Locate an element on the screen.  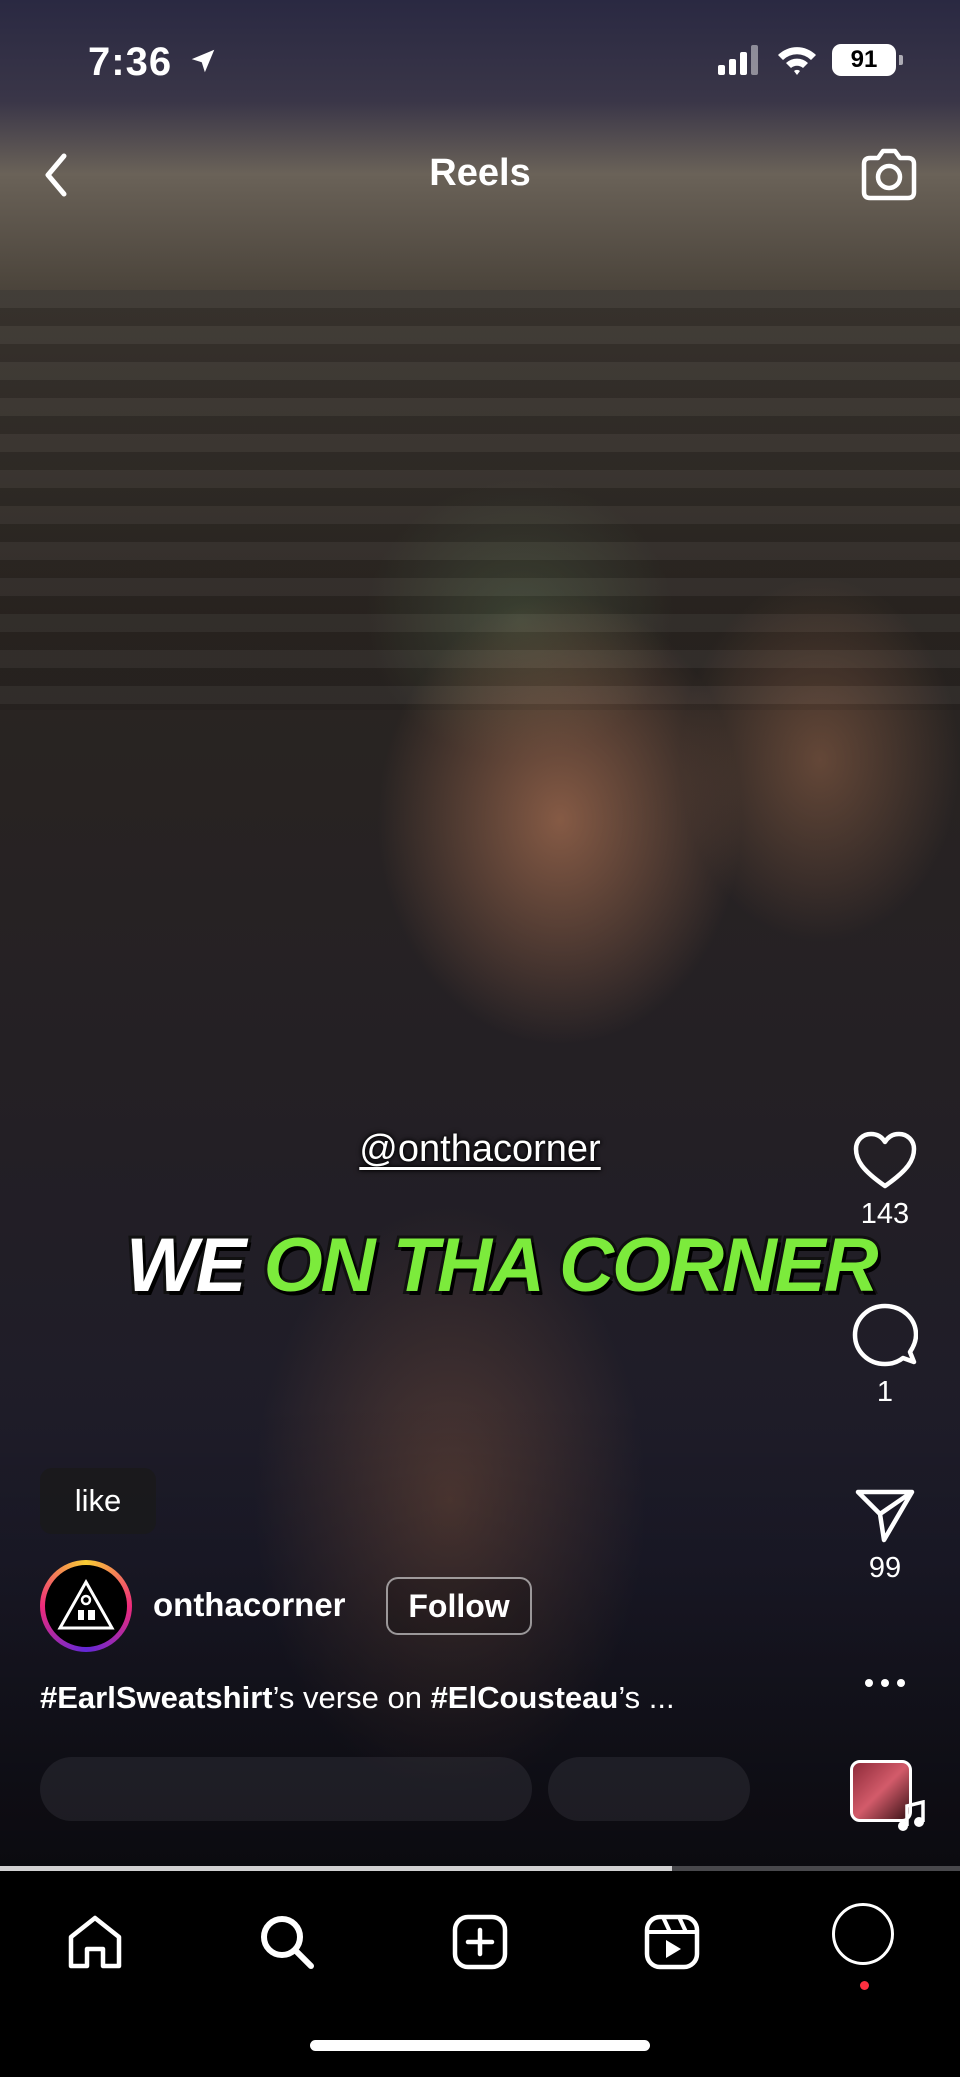
share-action: 99 is located at coordinates (885, 1535).